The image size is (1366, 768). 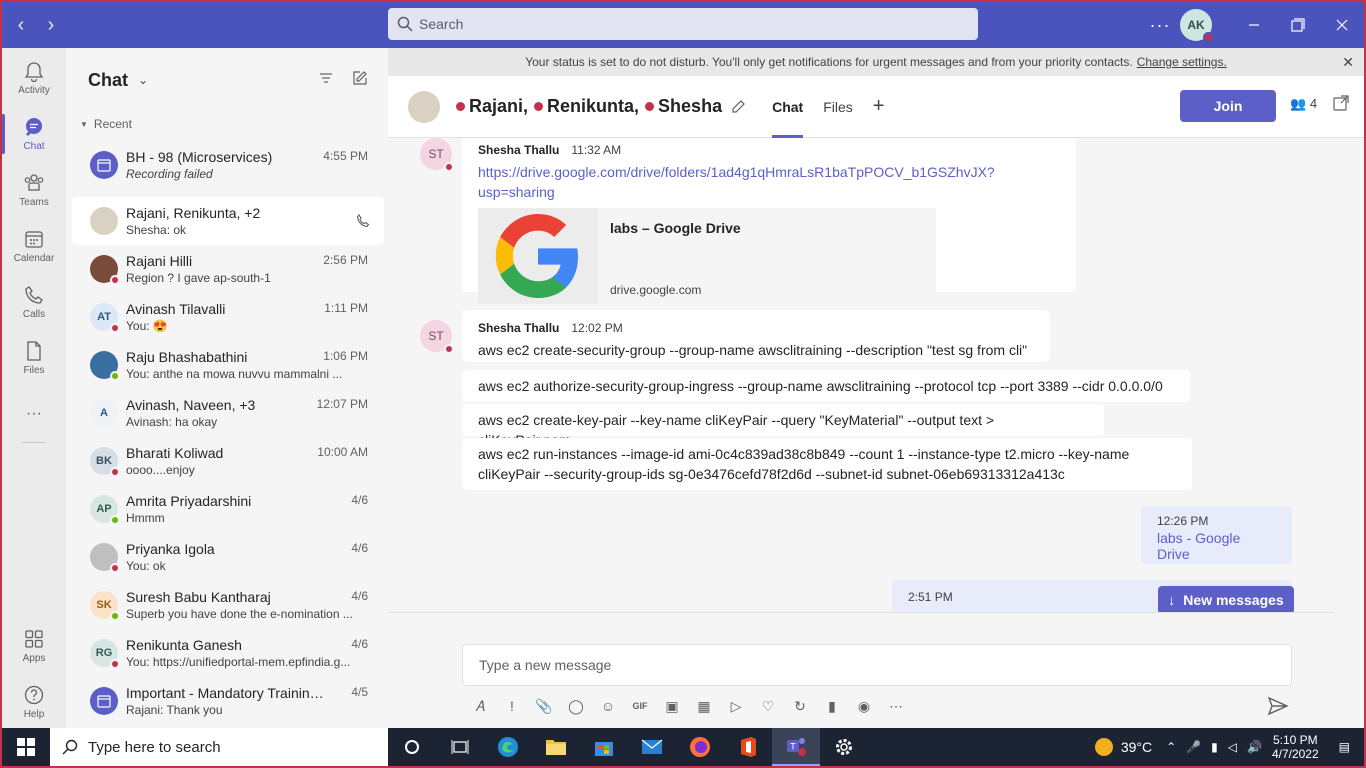 I want to click on filter-icon, so click(x=326, y=78).